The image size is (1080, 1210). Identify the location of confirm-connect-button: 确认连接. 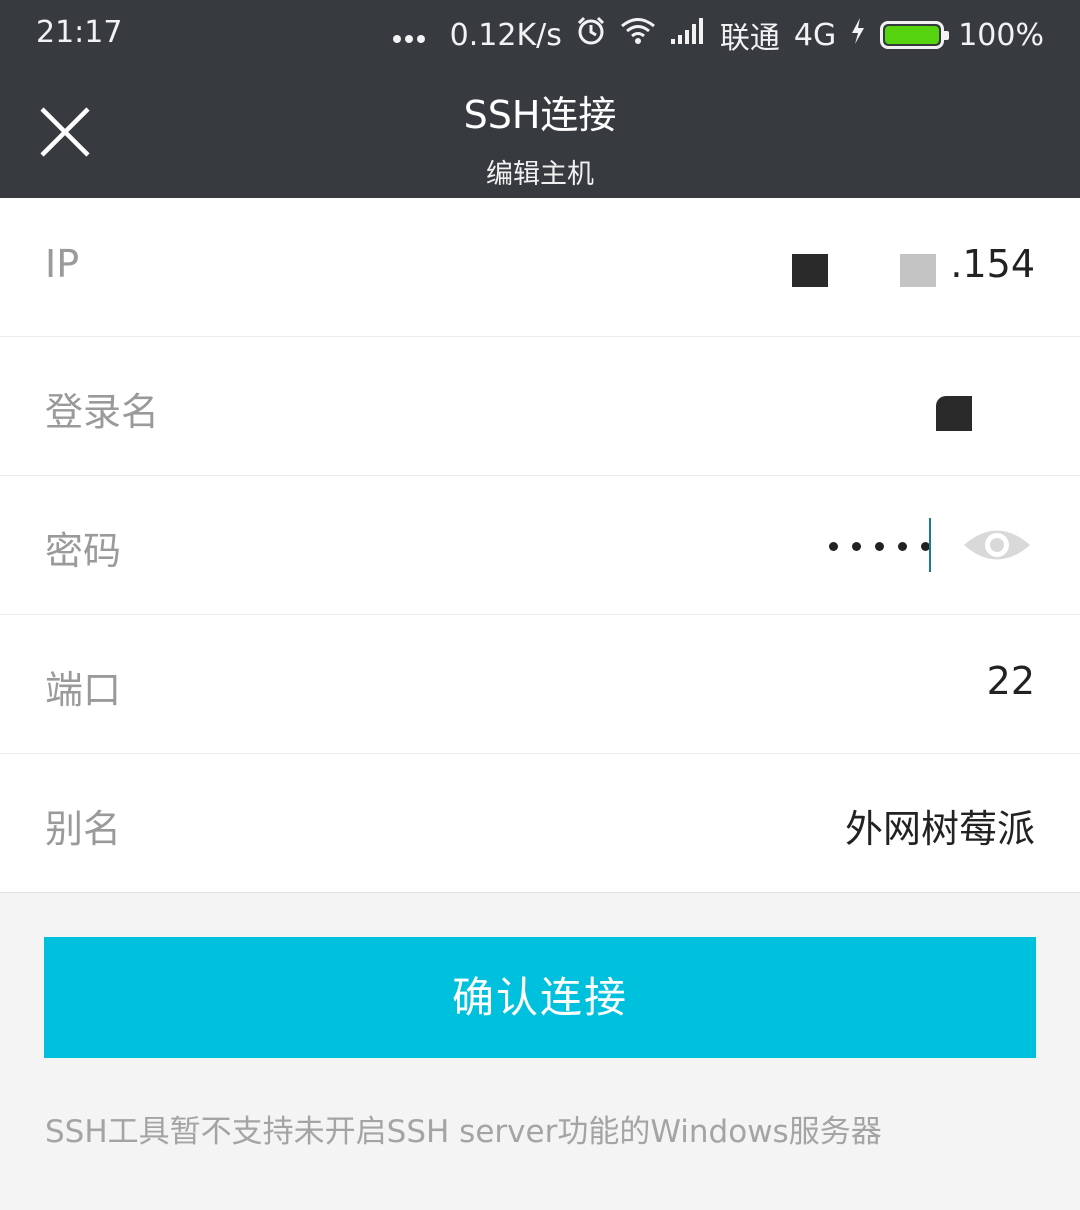
(540, 997).